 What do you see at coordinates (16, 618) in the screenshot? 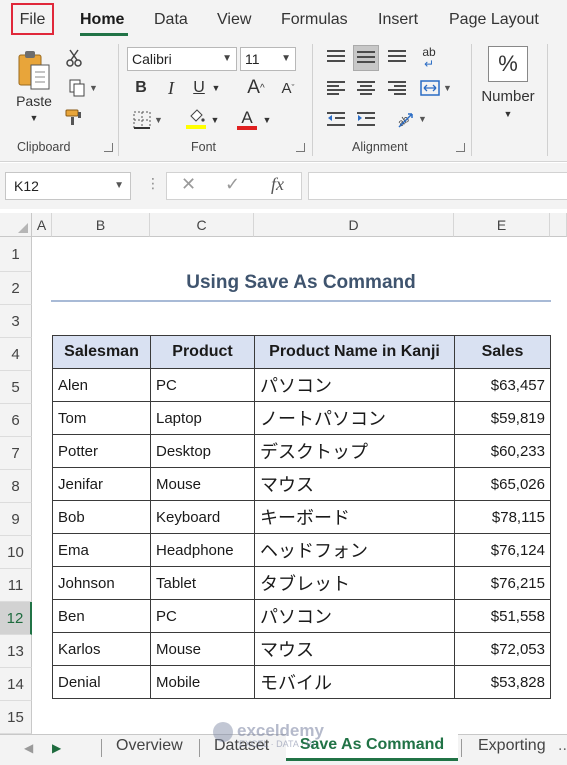
I see `row-header-12: 12` at bounding box center [16, 618].